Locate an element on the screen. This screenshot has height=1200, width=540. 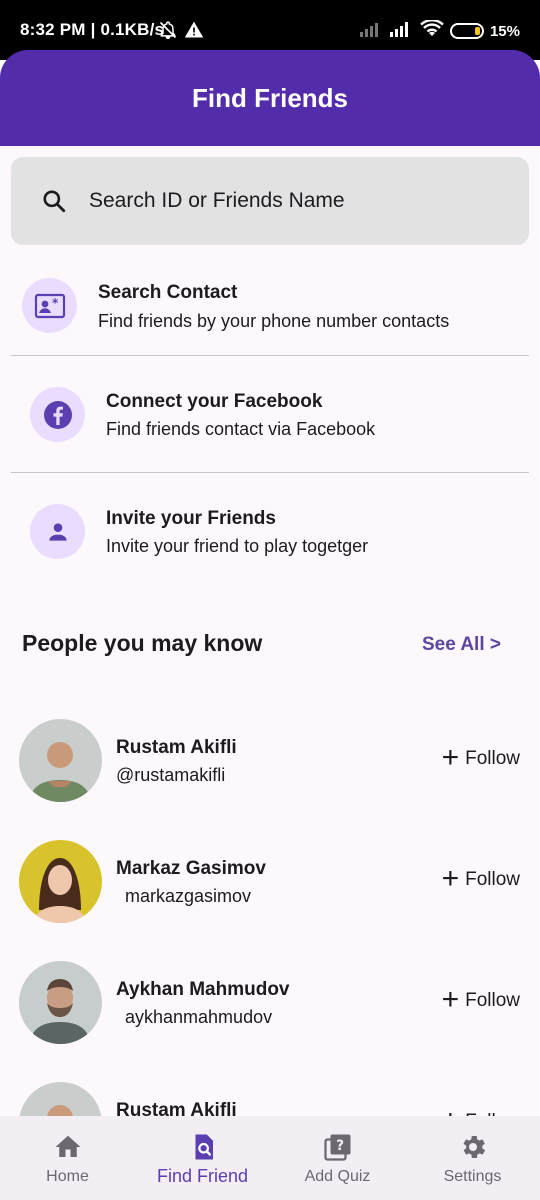
nav-home: Home is located at coordinates (67, 1158).